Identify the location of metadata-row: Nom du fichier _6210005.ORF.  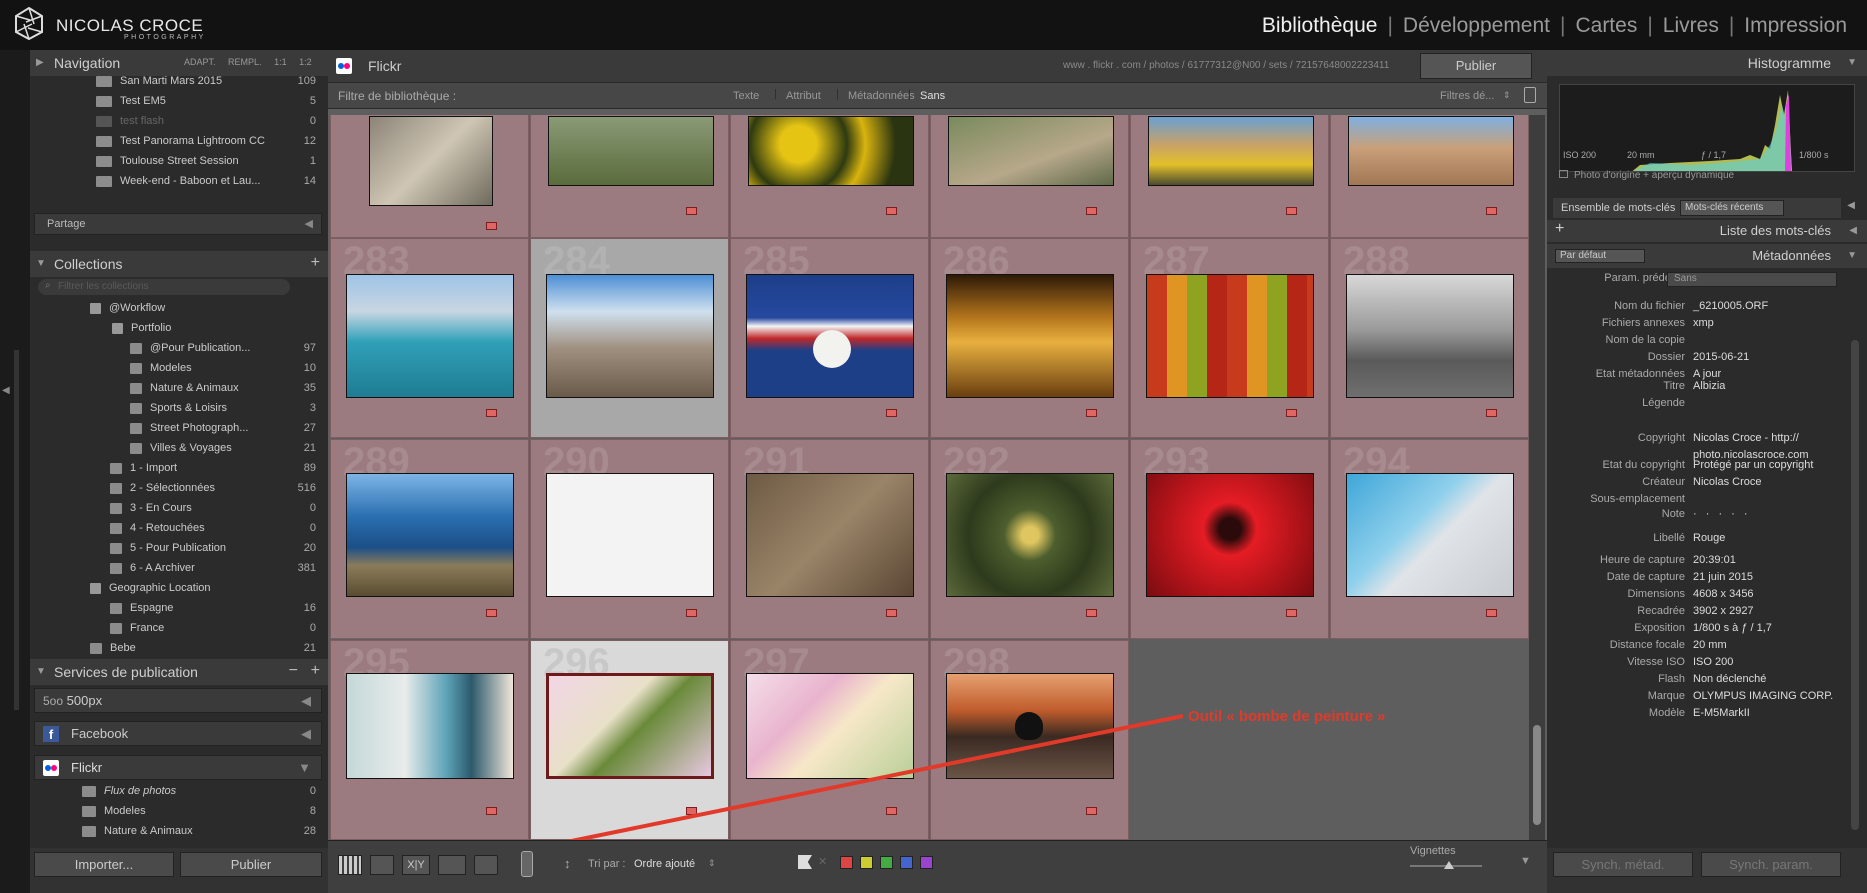
(1707, 306).